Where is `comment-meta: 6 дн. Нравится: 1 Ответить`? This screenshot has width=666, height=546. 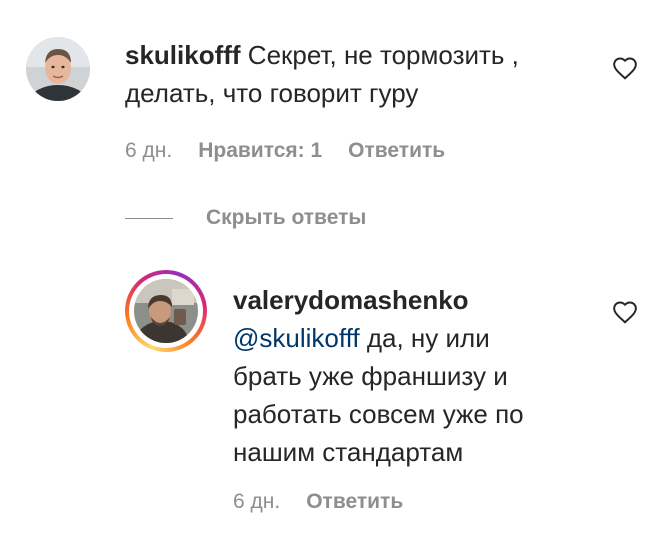 comment-meta: 6 дн. Нравится: 1 Ответить is located at coordinates (285, 151).